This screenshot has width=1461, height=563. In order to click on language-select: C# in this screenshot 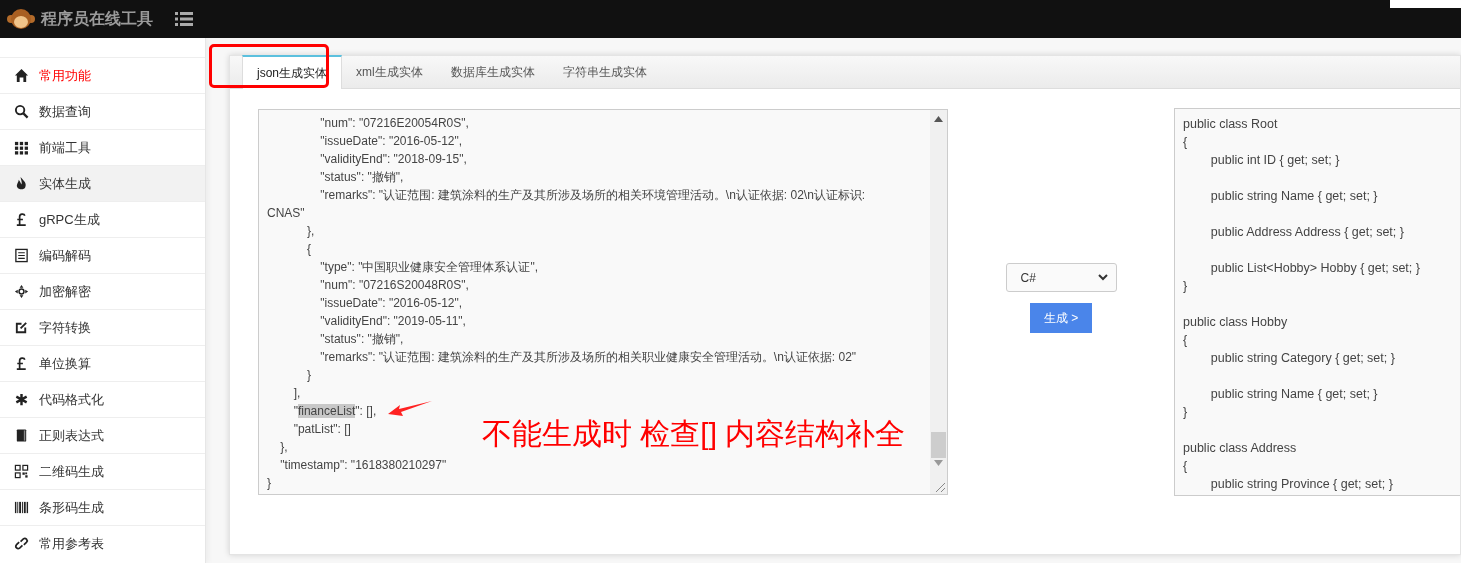, I will do `click(1061, 277)`.